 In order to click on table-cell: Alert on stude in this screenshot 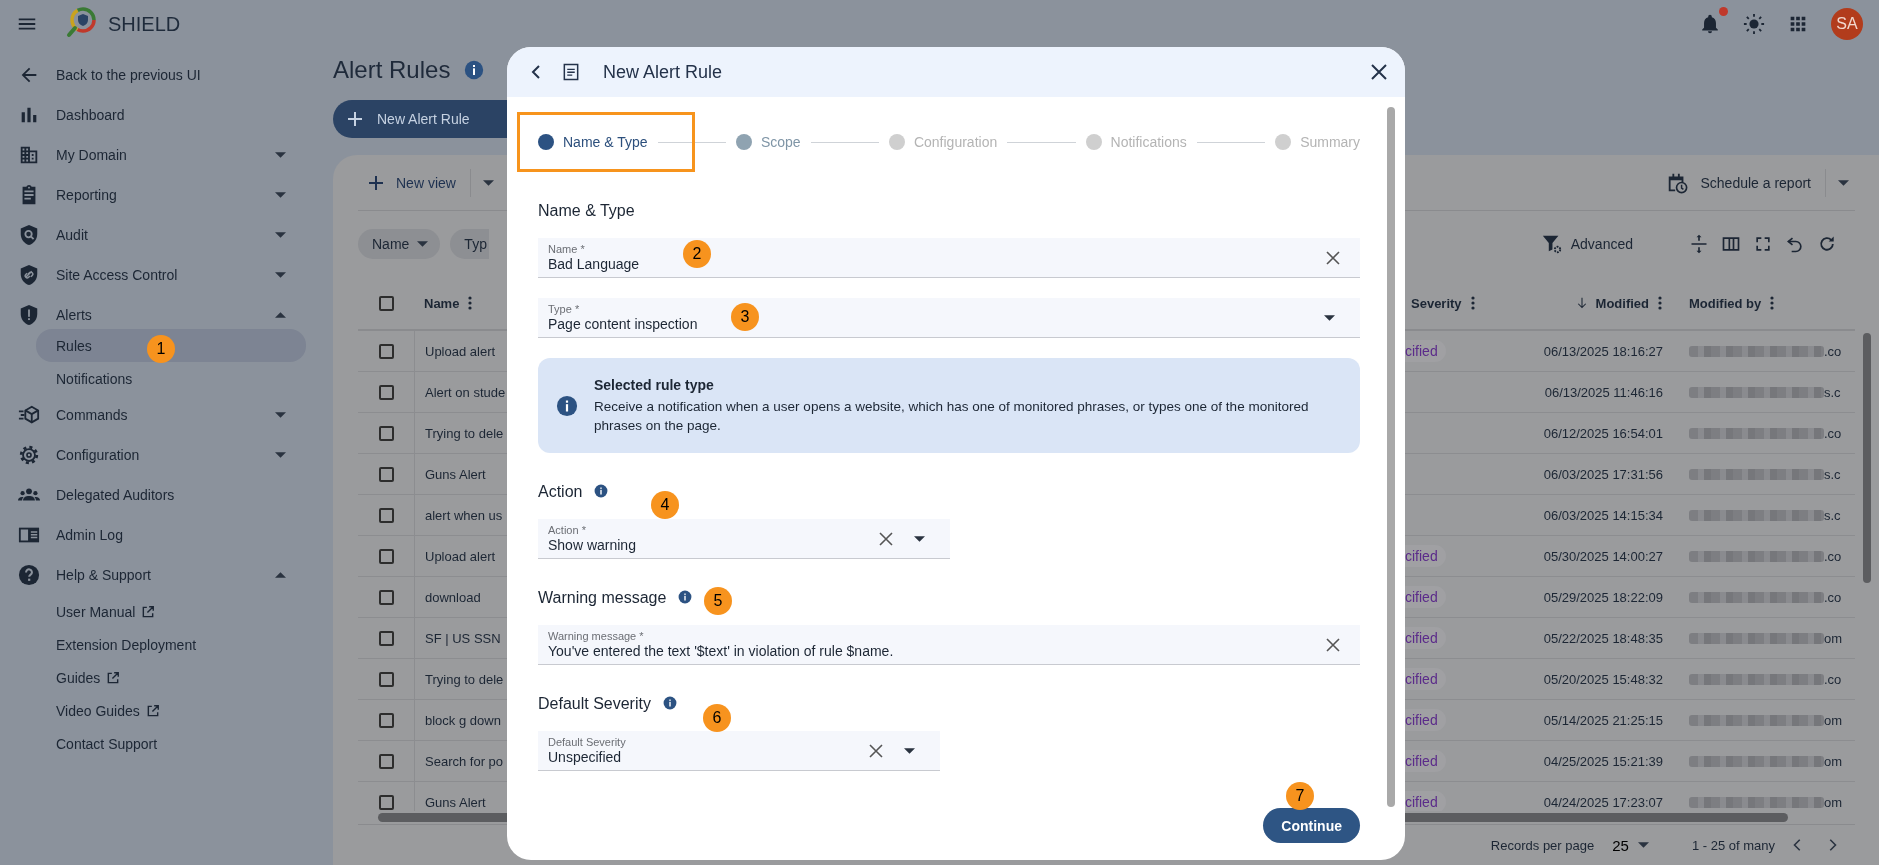, I will do `click(465, 392)`.